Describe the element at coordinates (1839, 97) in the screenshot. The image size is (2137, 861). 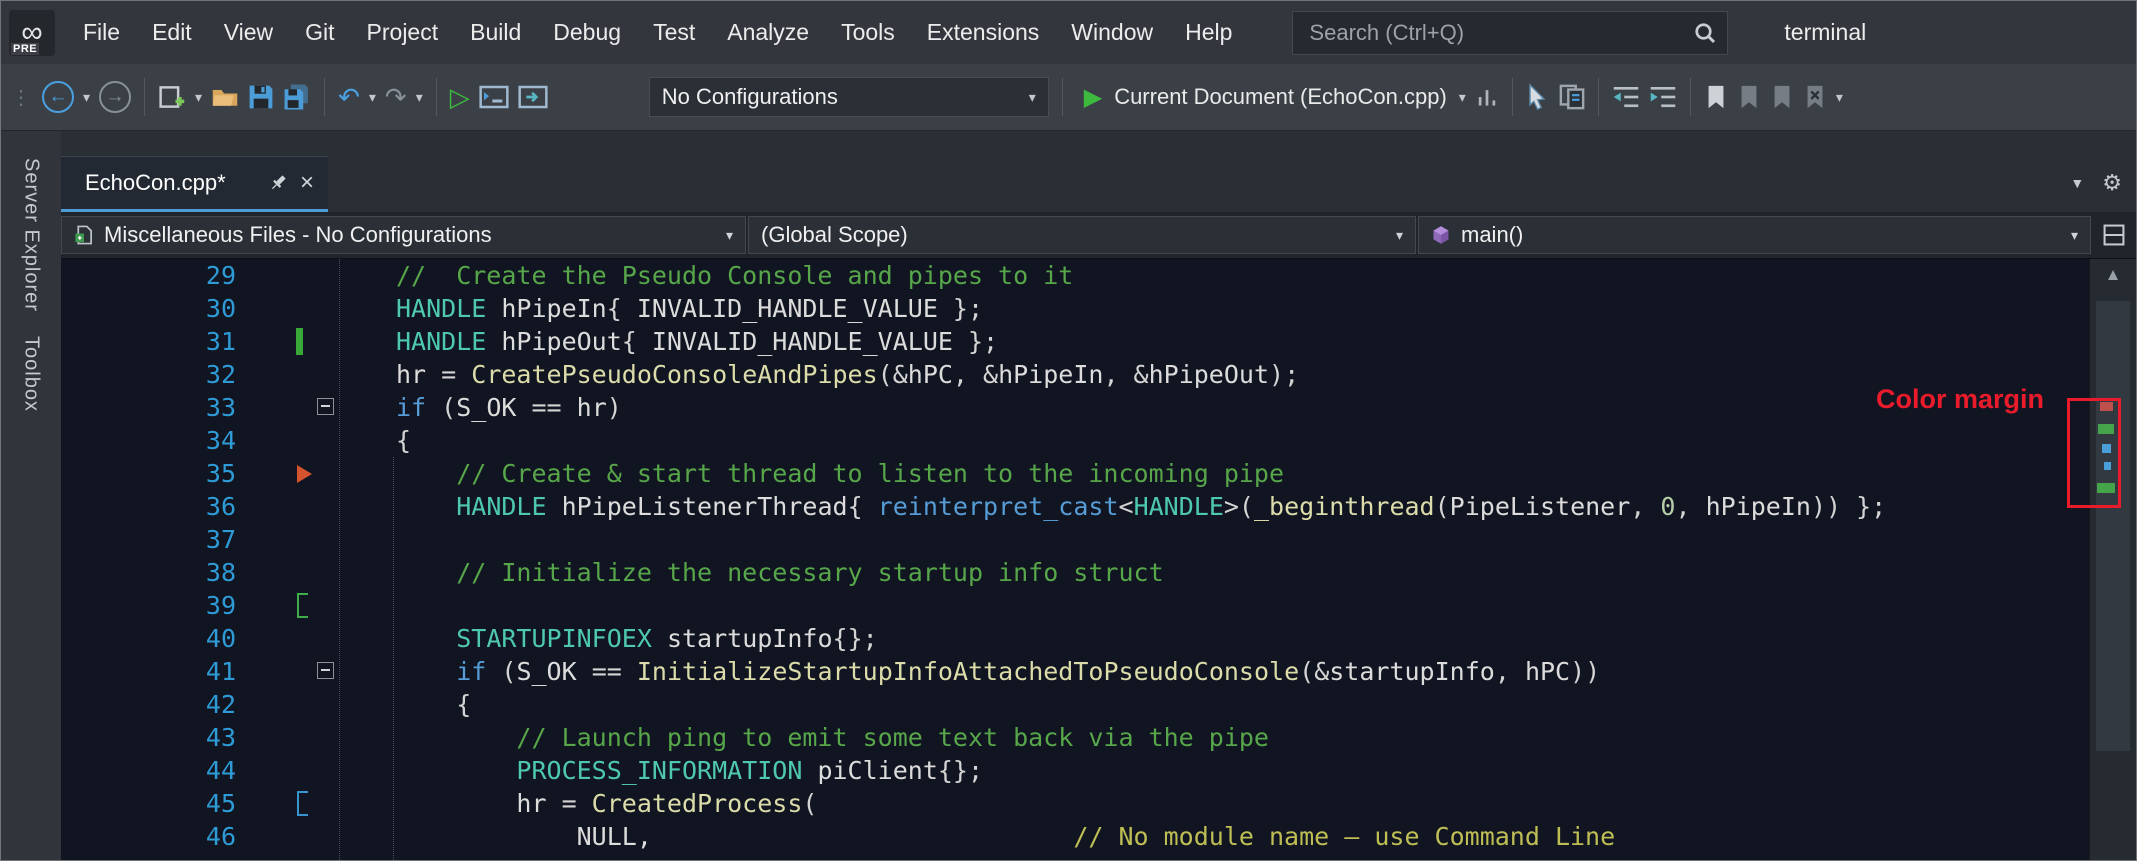
I see `bookmark-folder-caret: ▾` at that location.